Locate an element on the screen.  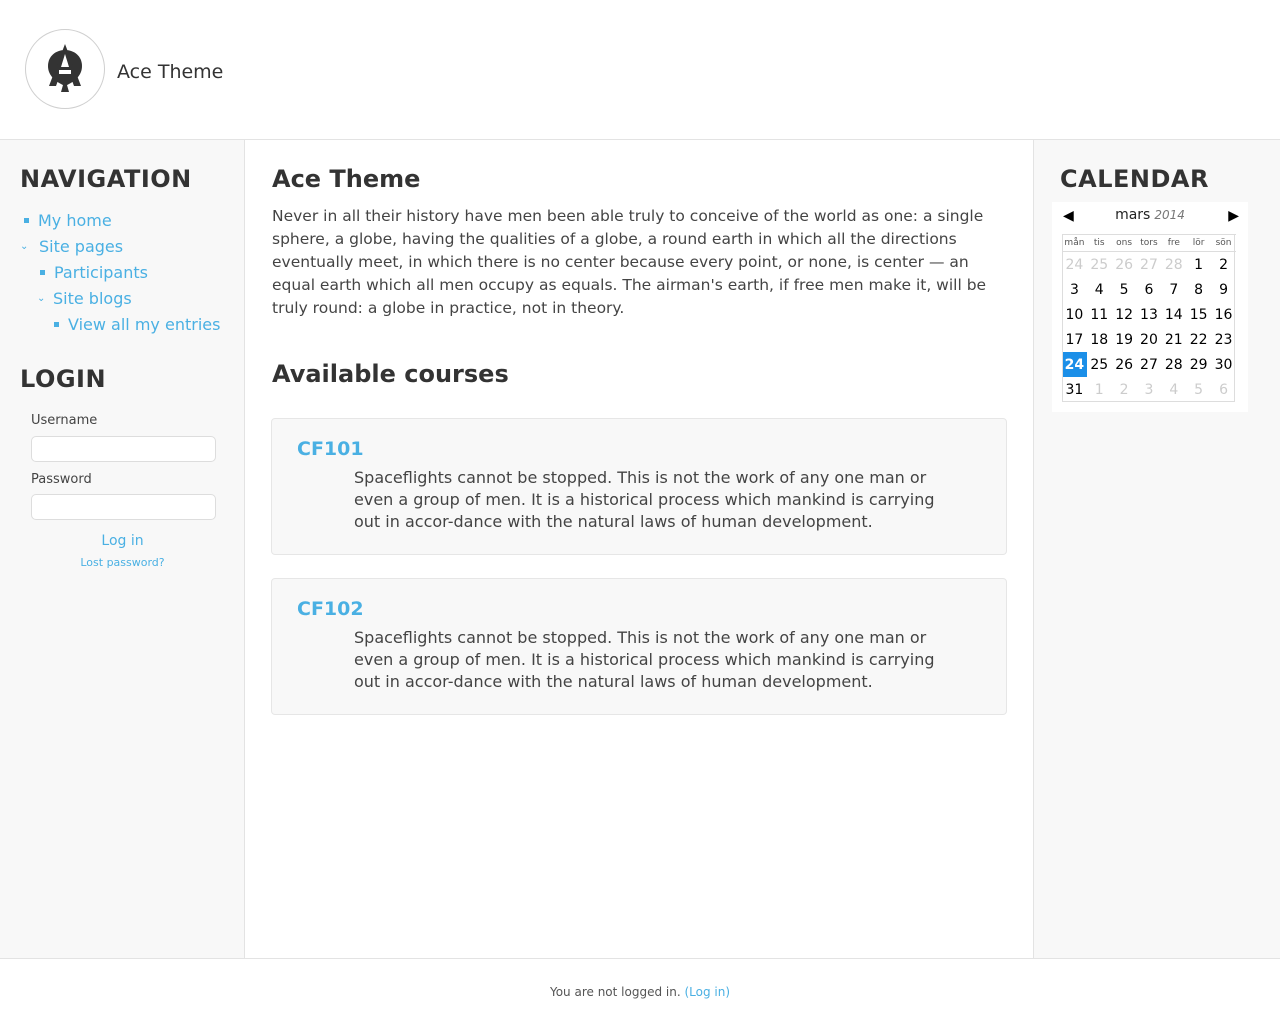
nav-item-label: View all my entries is located at coordinates (144, 324).